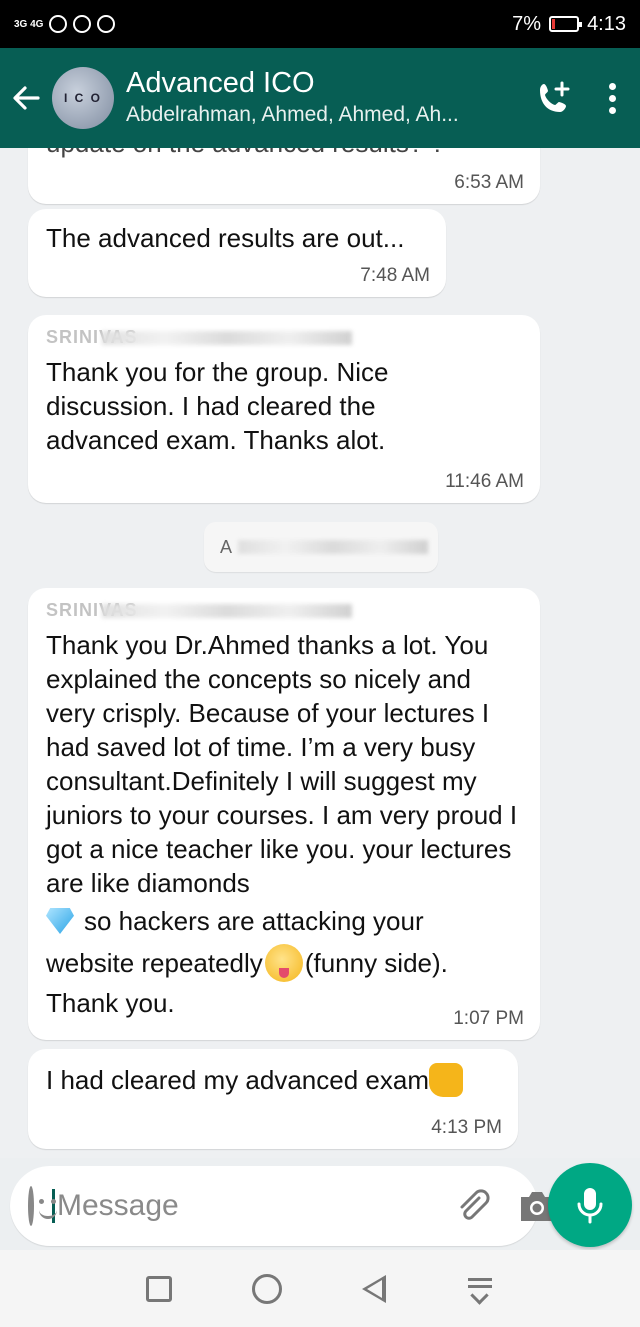  I want to click on message-time: 7:48 AM, so click(395, 275).